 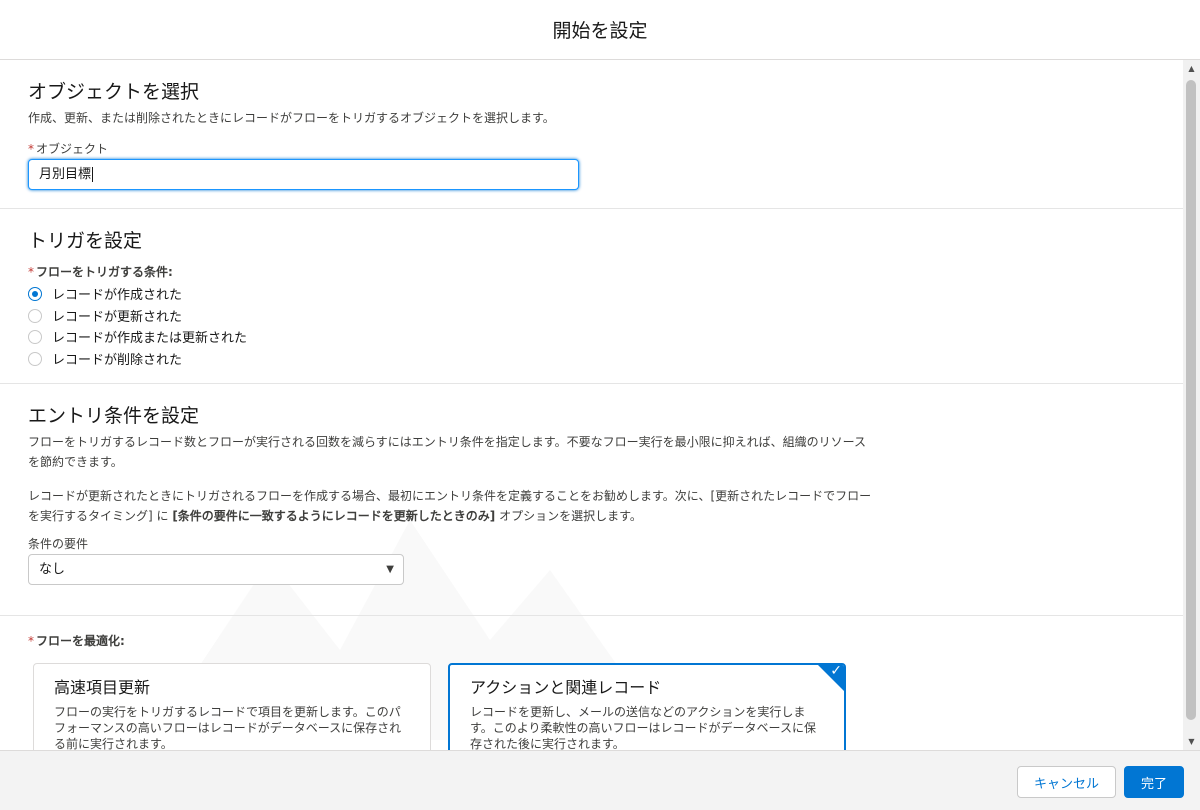 What do you see at coordinates (68, 149) in the screenshot?
I see `object-field-label: * オブジェクト` at bounding box center [68, 149].